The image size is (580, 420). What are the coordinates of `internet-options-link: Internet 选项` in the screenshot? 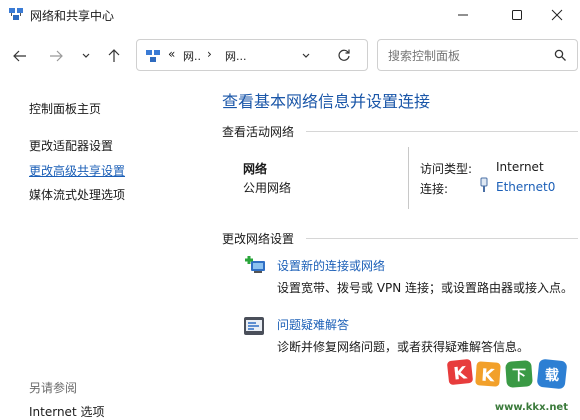 It's located at (66, 411).